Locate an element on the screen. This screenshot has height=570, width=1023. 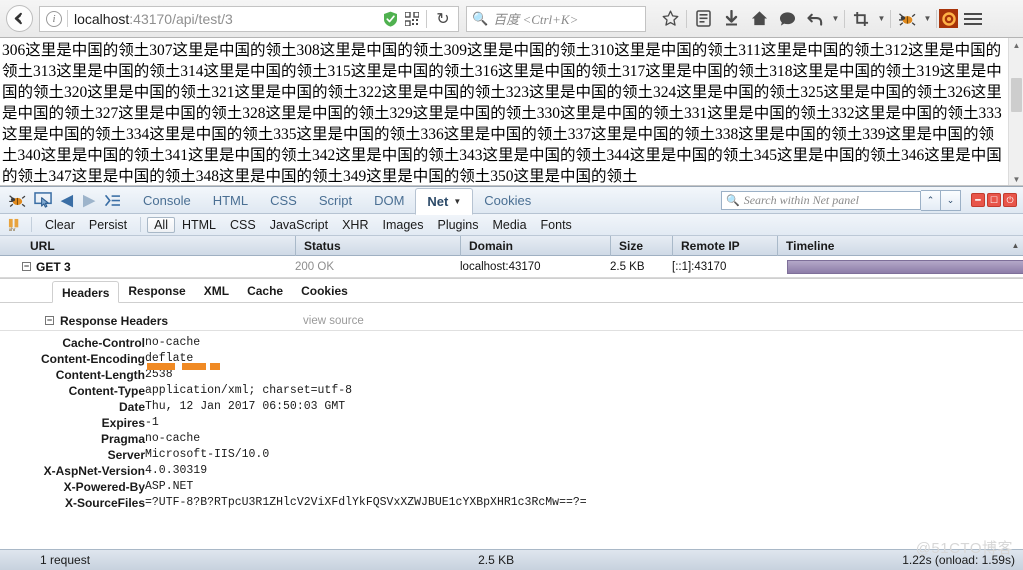
persist-button: Persist is located at coordinates (108, 225).